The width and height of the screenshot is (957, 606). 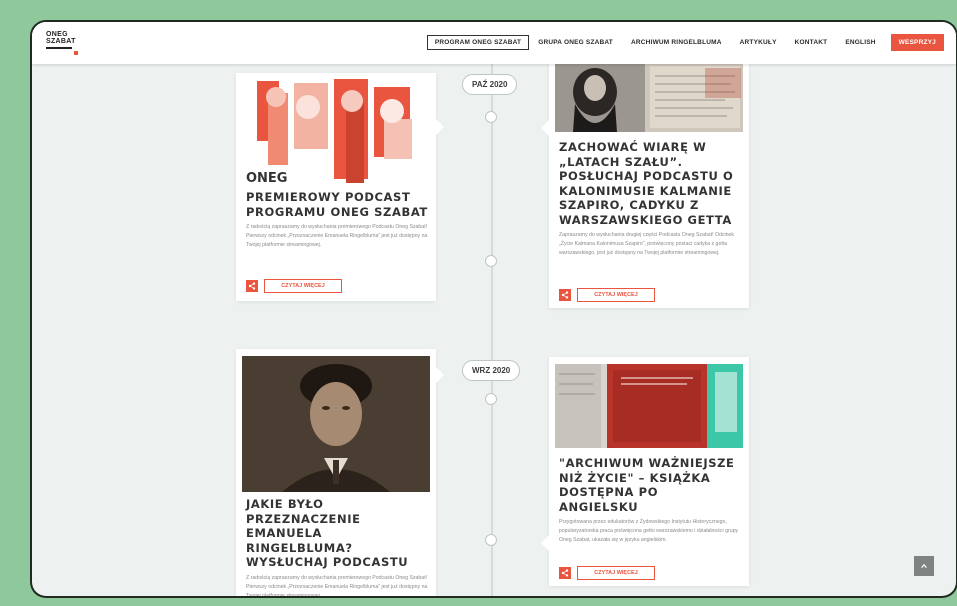 What do you see at coordinates (337, 204) in the screenshot?
I see `card-title: PREMIEROWY PODCAST PROGRAMU ONEG SZABAT` at bounding box center [337, 204].